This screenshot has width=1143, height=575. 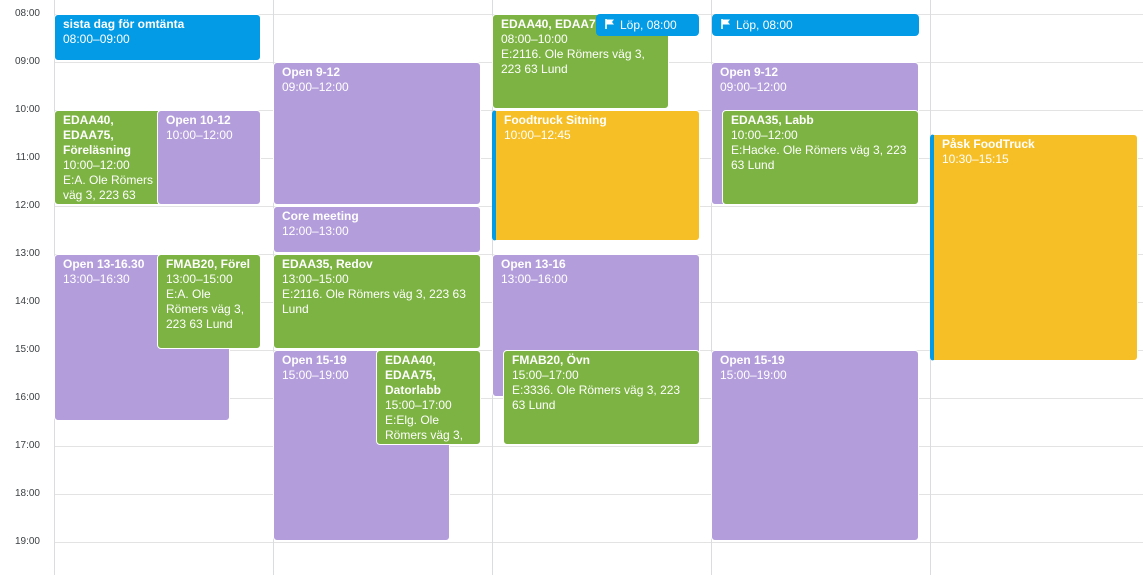 I want to click on event-time: 12:00–13:00, so click(x=315, y=231).